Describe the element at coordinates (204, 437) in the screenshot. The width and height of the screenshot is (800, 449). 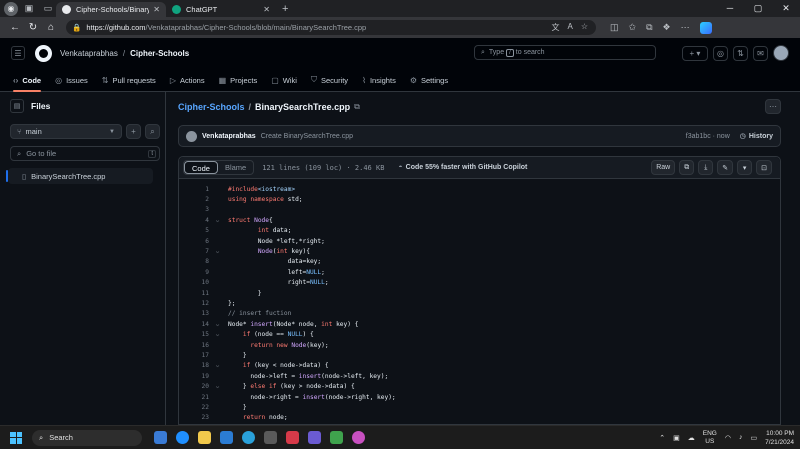
I see `file-explorer-icon` at that location.